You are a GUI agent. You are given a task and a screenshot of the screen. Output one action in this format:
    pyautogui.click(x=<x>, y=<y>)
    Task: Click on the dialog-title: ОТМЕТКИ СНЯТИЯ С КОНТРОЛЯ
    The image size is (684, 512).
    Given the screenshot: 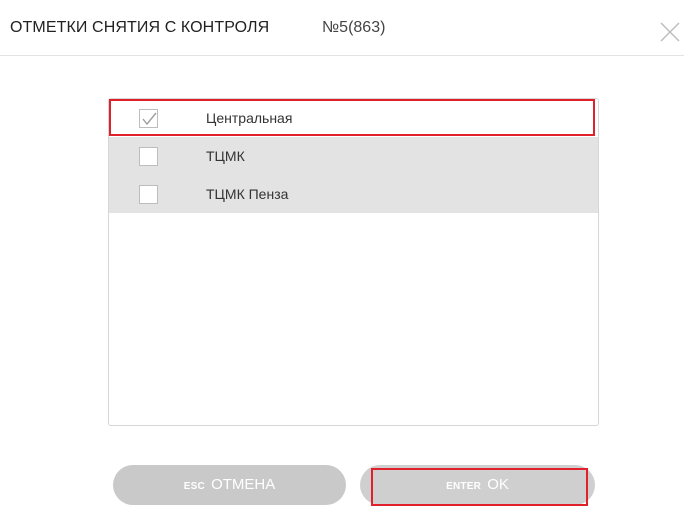 What is the action you would take?
    pyautogui.click(x=140, y=27)
    